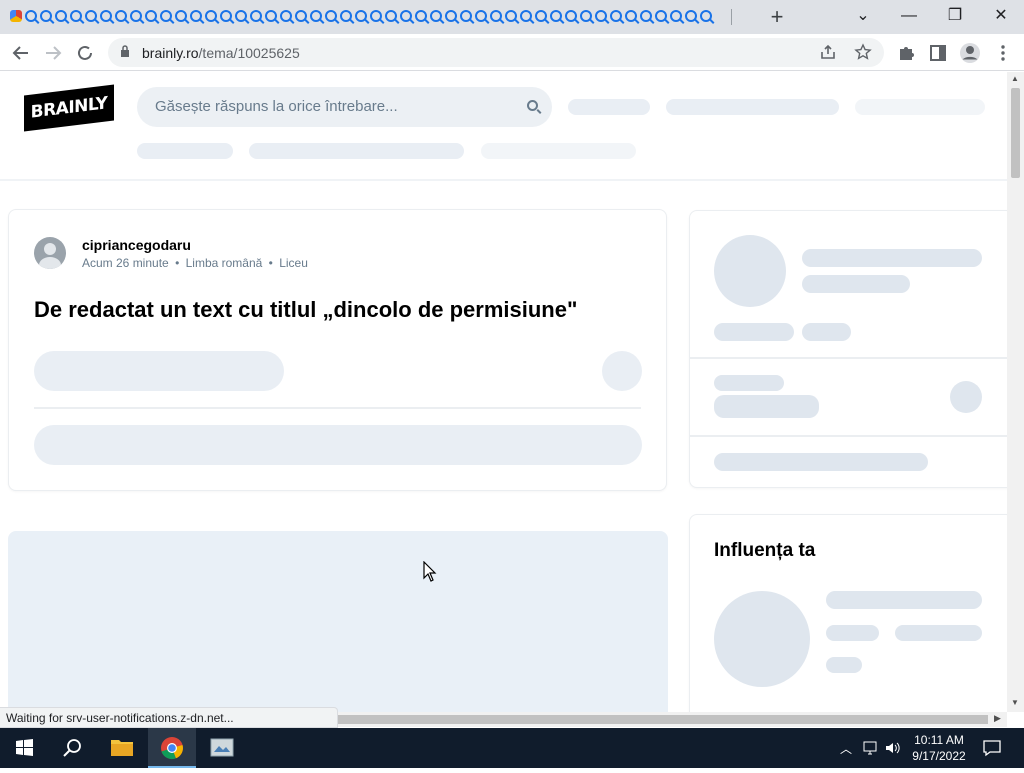 Image resolution: width=1024 pixels, height=773 pixels. Describe the element at coordinates (512, 748) in the screenshot. I see `taskbar: ︿ 10:11 AM 9/17/2022` at that location.